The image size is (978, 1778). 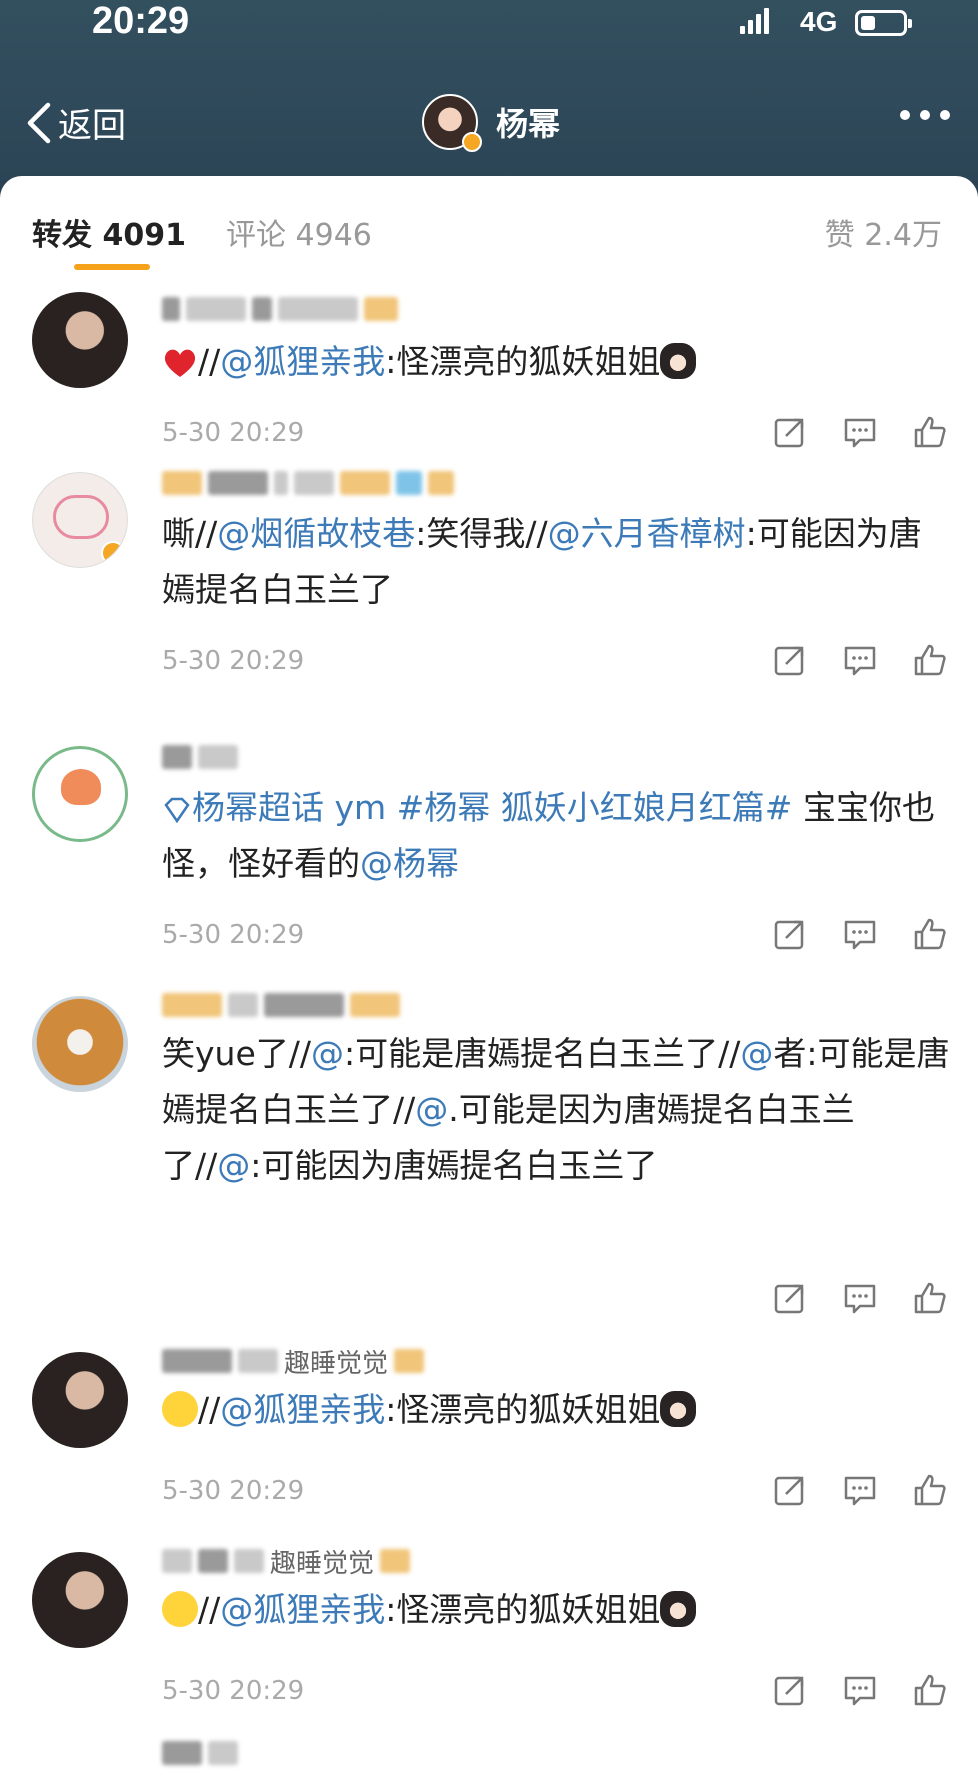 I want to click on tab-comment: 评论 4946, so click(x=299, y=232).